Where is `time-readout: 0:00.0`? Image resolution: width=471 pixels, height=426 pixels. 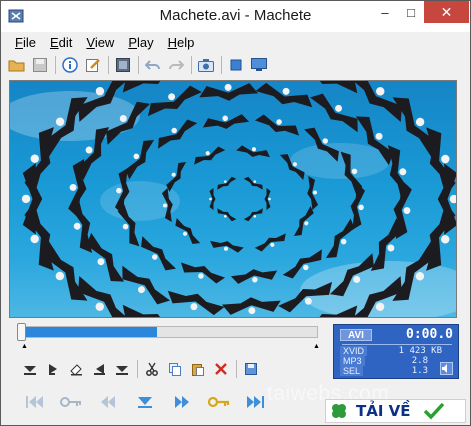 time-readout: 0:00.0 is located at coordinates (429, 334).